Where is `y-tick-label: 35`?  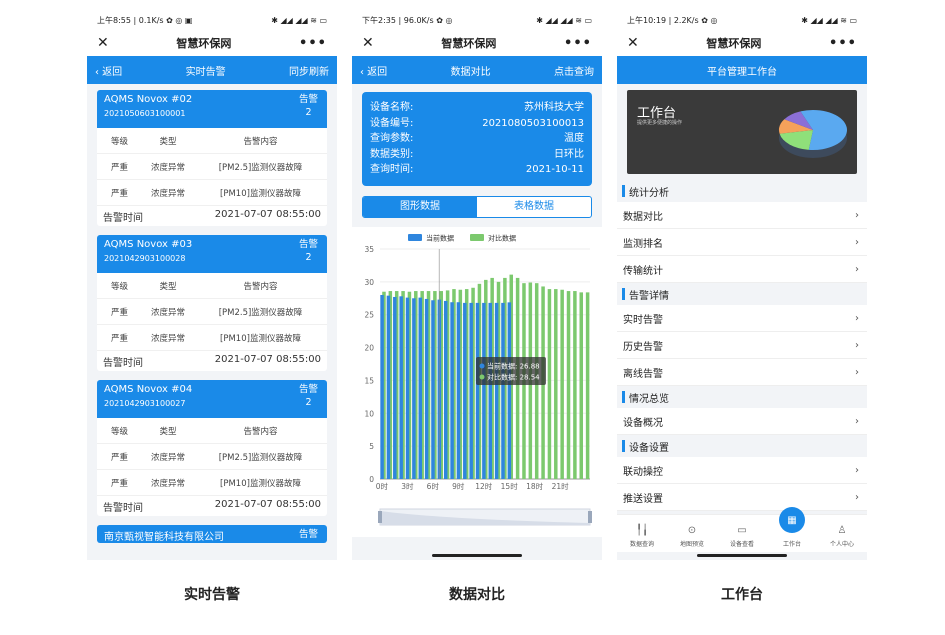
y-tick-label: 35 is located at coordinates (369, 249).